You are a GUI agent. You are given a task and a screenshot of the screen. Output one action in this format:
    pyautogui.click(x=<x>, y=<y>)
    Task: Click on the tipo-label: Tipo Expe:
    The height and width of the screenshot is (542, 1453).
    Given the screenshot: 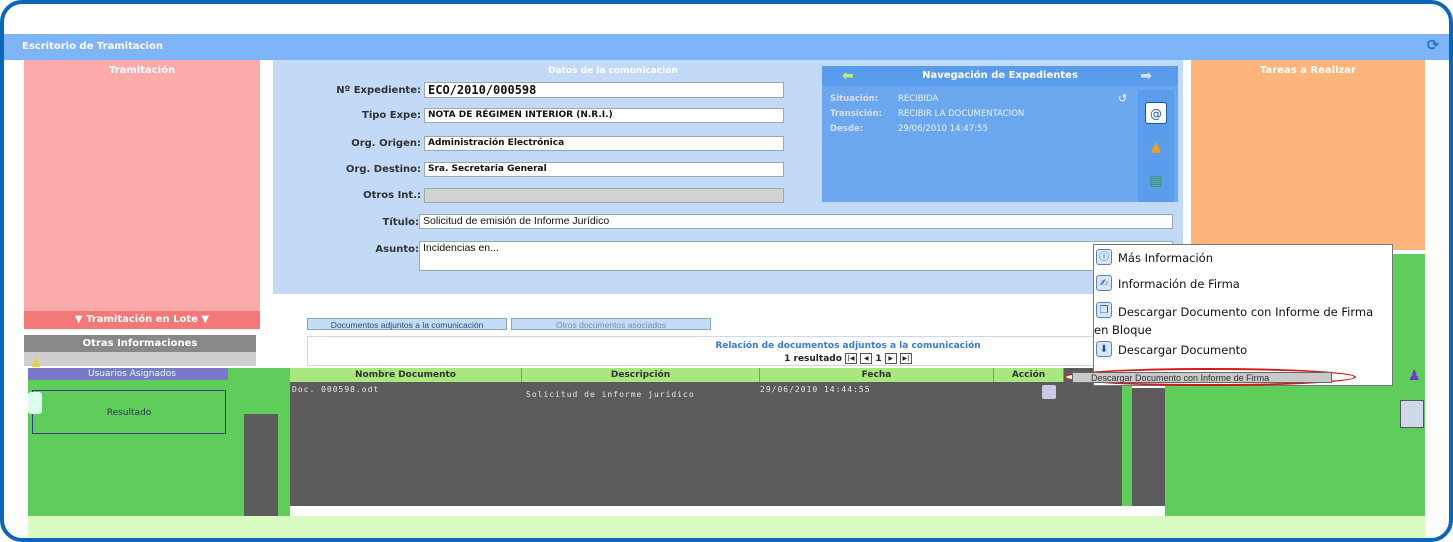 What is the action you would take?
    pyautogui.click(x=391, y=115)
    